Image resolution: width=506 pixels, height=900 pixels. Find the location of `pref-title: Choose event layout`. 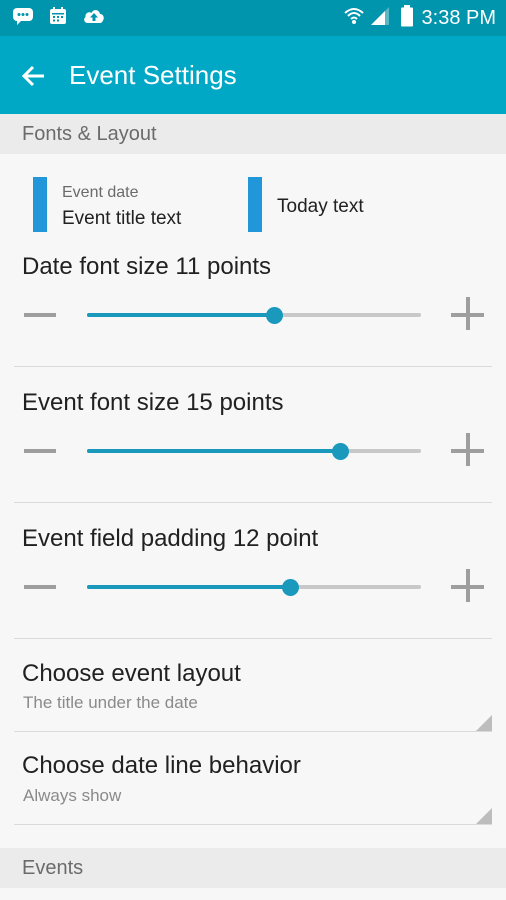

pref-title: Choose event layout is located at coordinates (131, 673).